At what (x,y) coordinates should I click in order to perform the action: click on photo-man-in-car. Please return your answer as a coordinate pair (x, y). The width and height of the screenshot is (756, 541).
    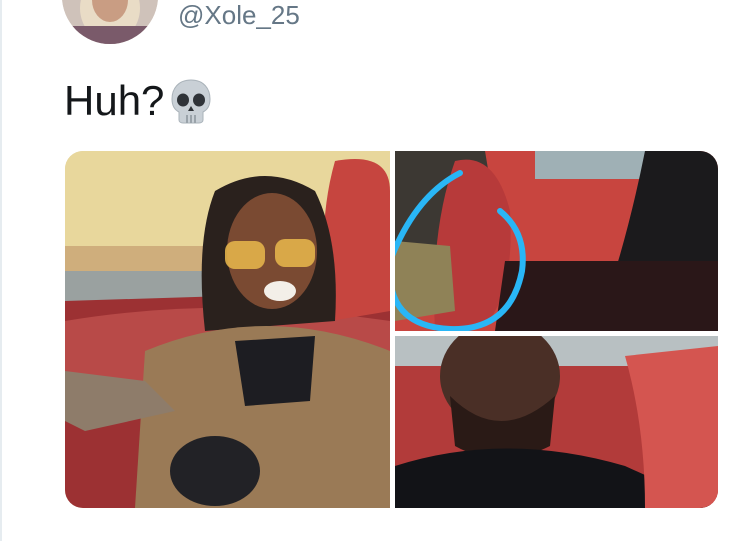
    Looking at the image, I should click on (556, 422).